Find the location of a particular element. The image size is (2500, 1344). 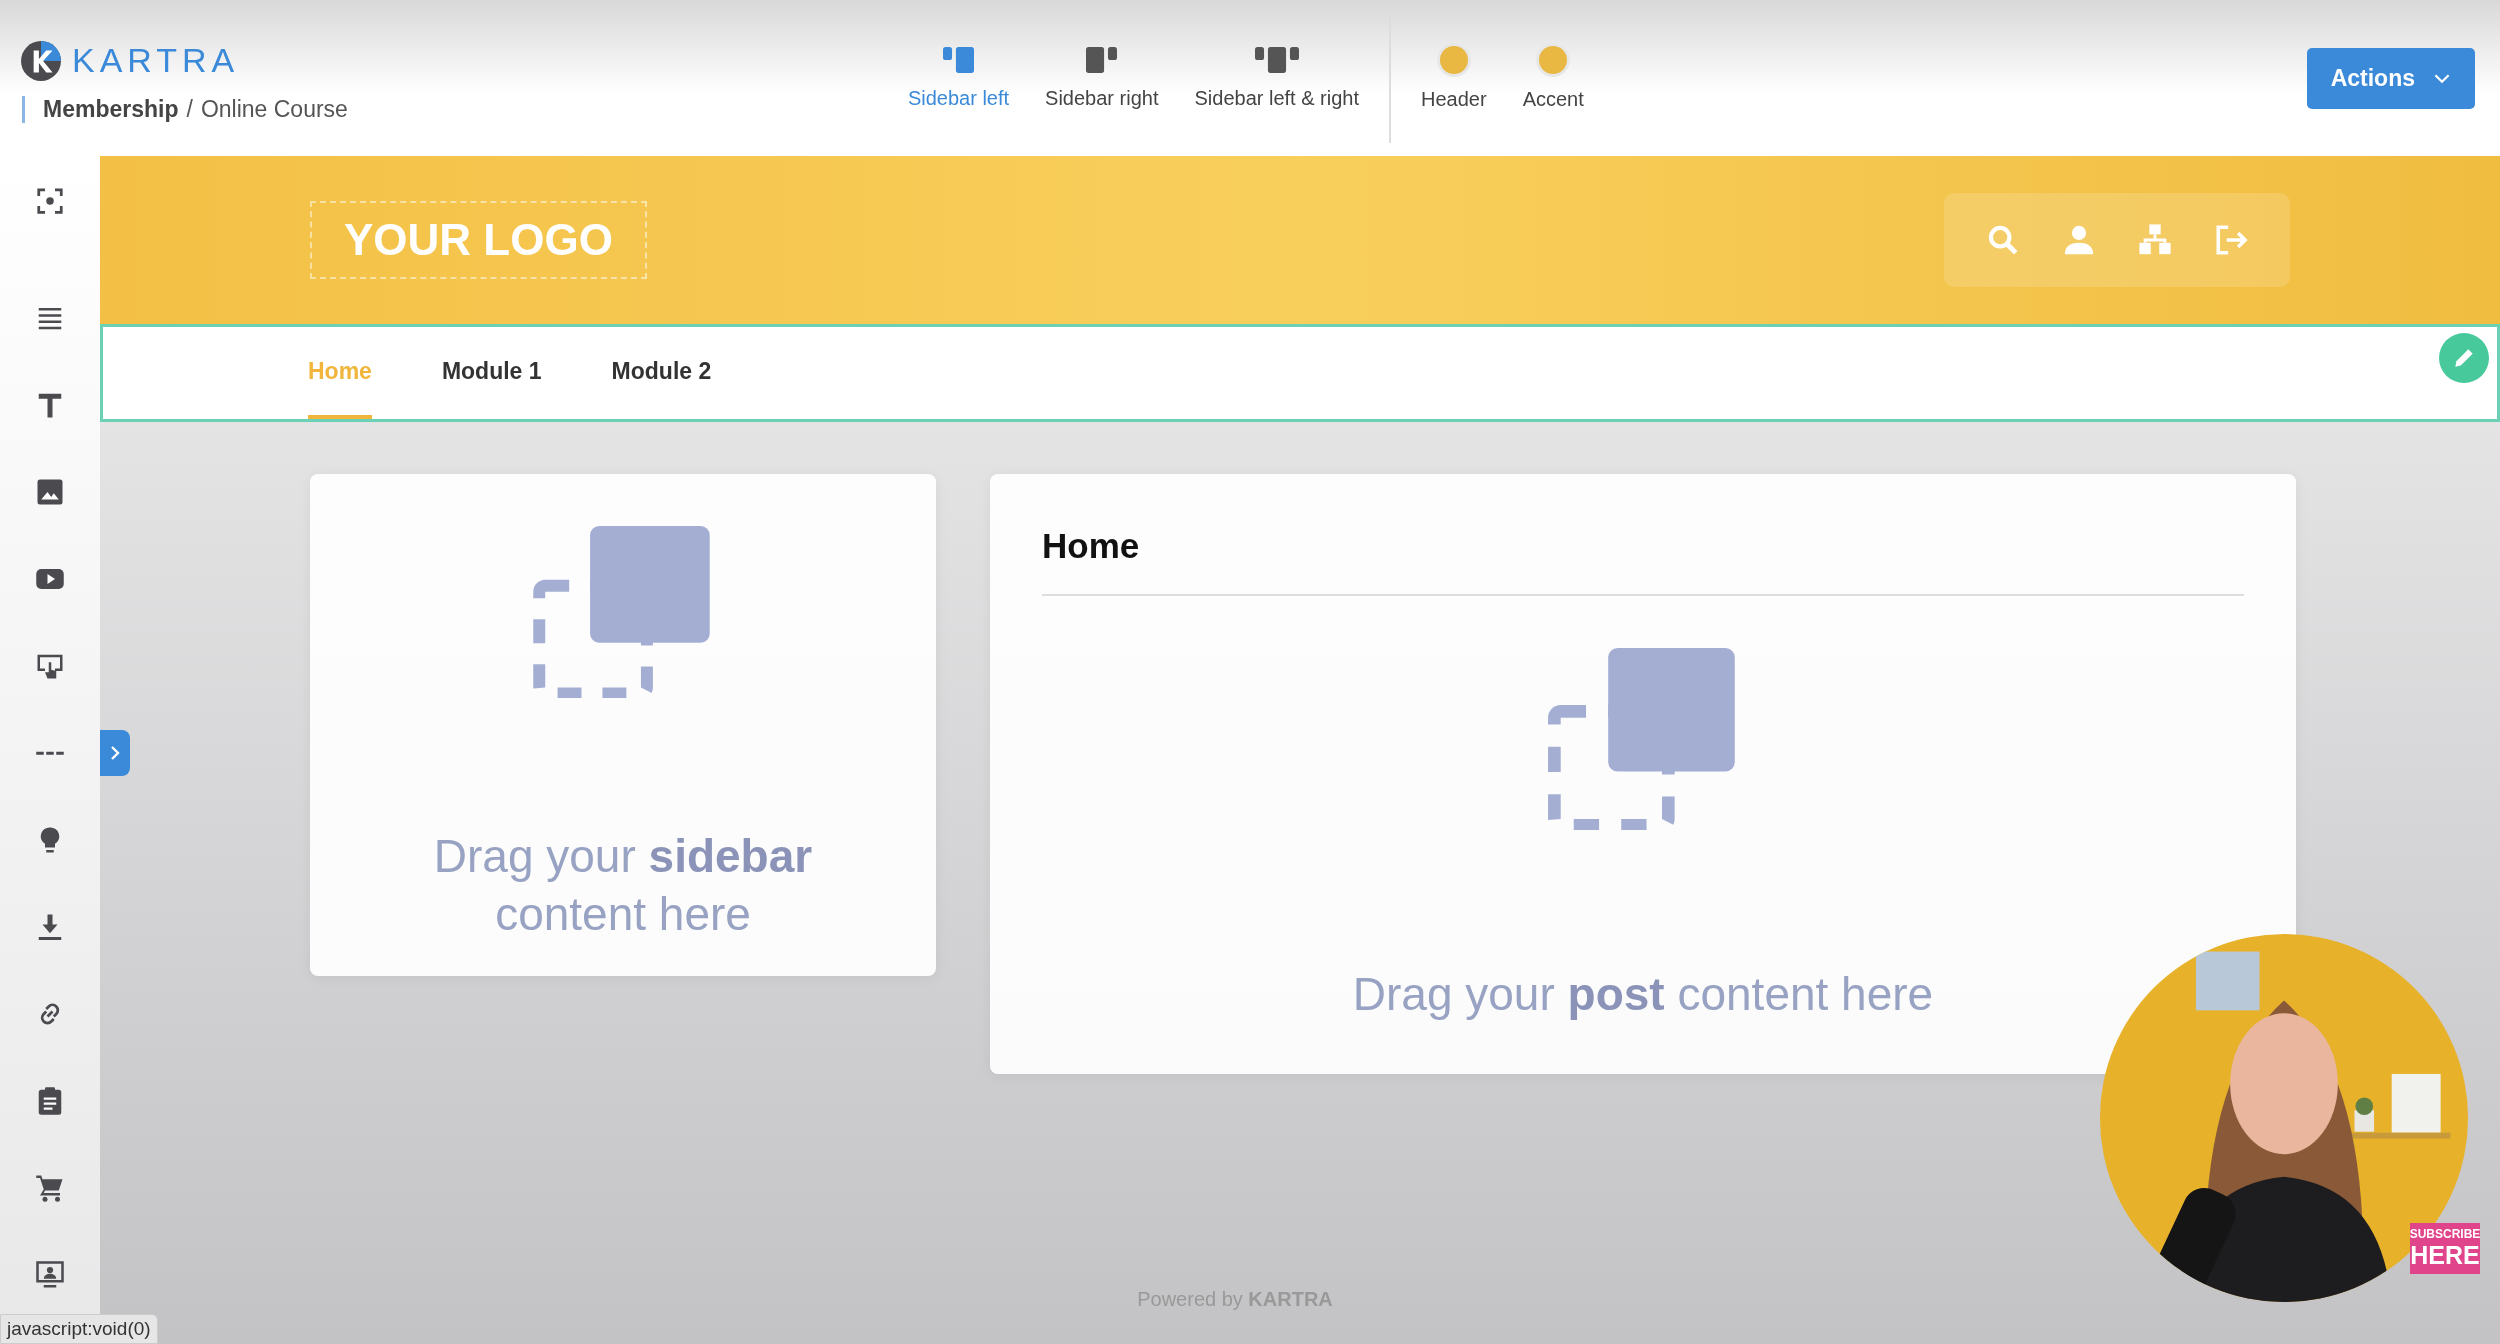

breadcrumb-link: Membership is located at coordinates (111, 109).